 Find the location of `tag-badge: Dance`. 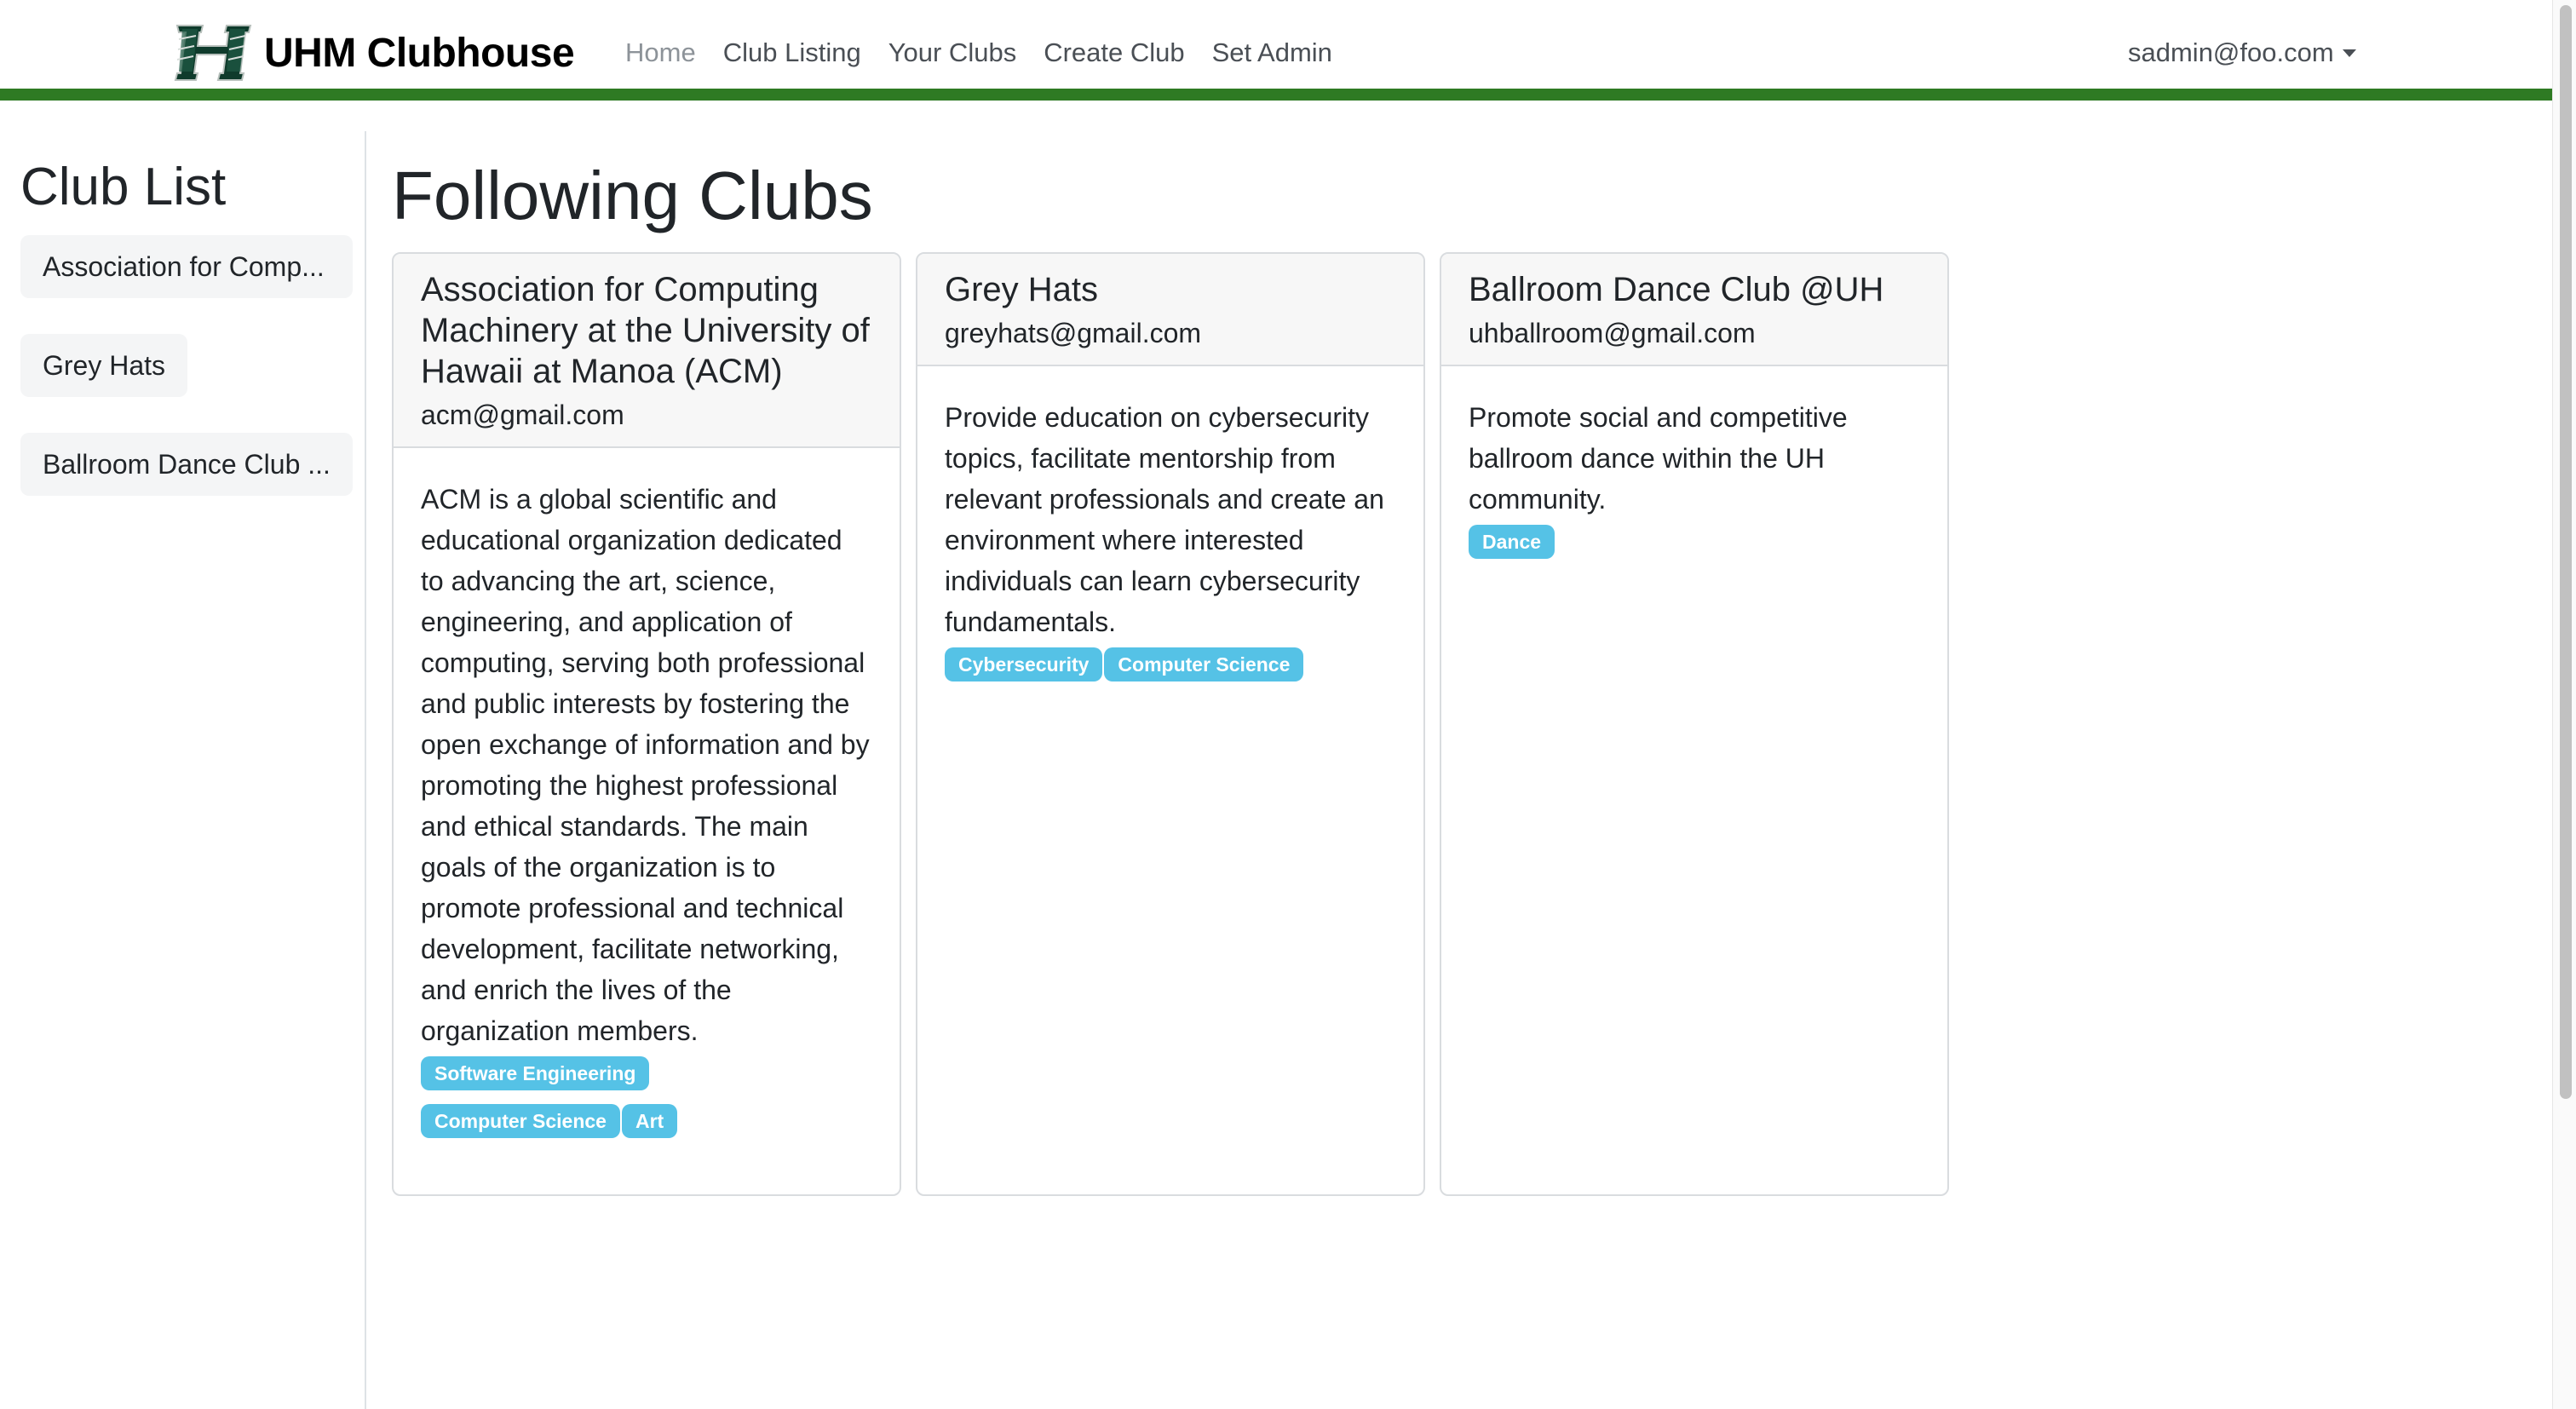

tag-badge: Dance is located at coordinates (1512, 542).